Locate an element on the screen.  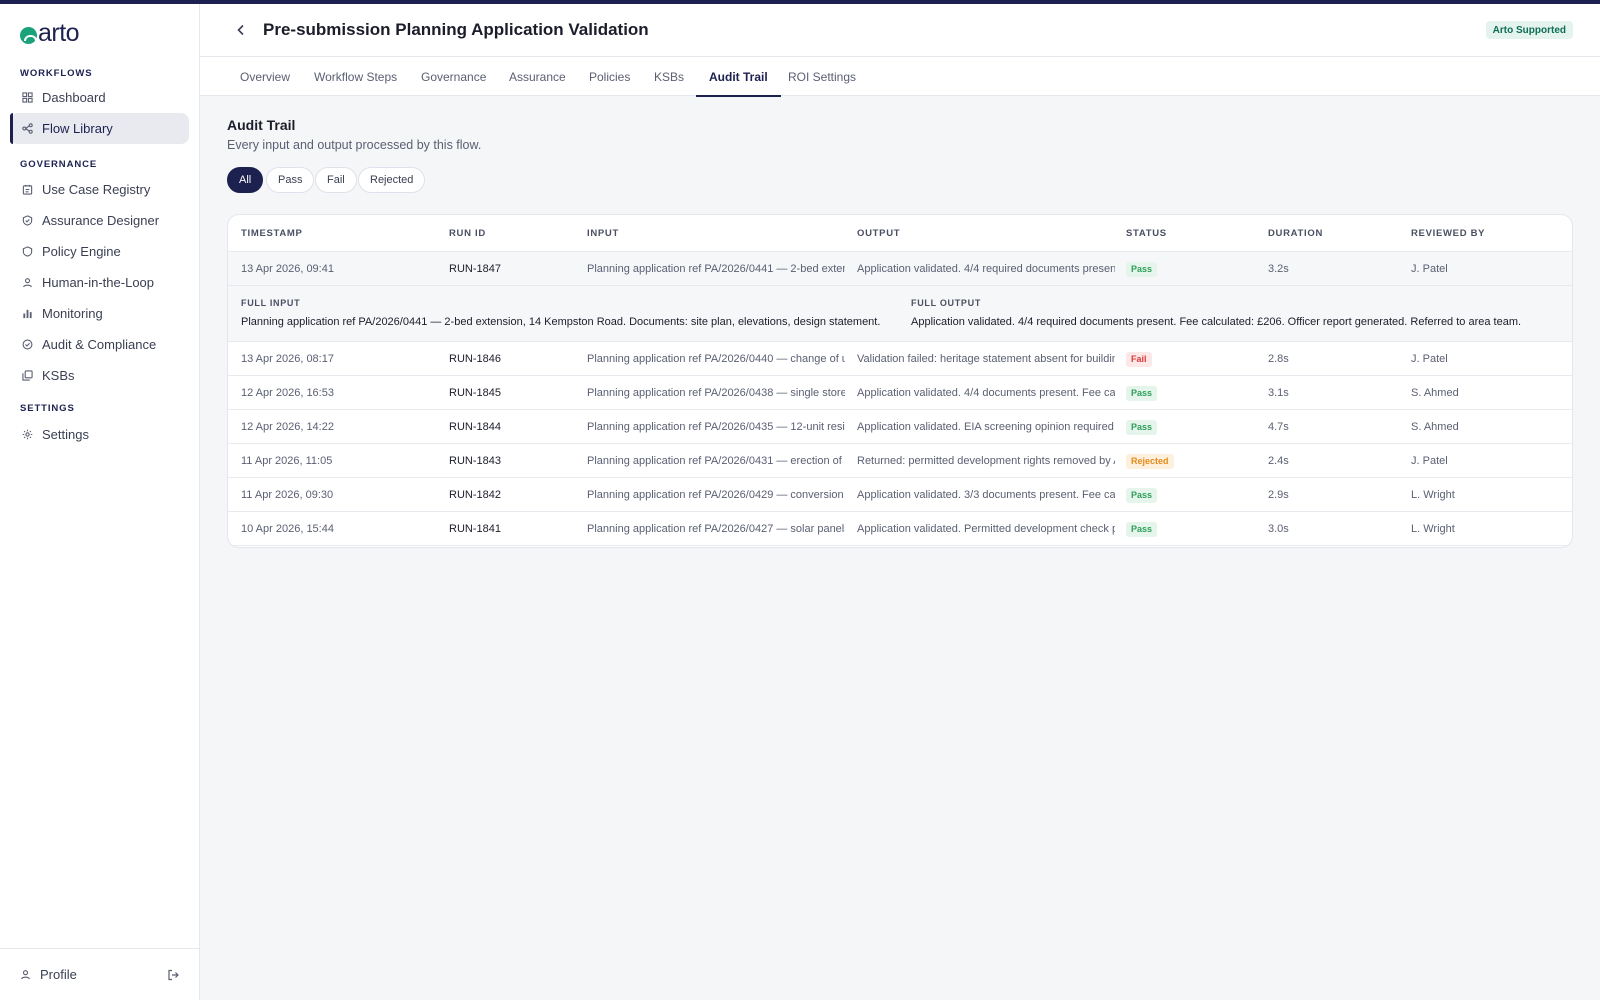
shield-icon is located at coordinates (27, 251).